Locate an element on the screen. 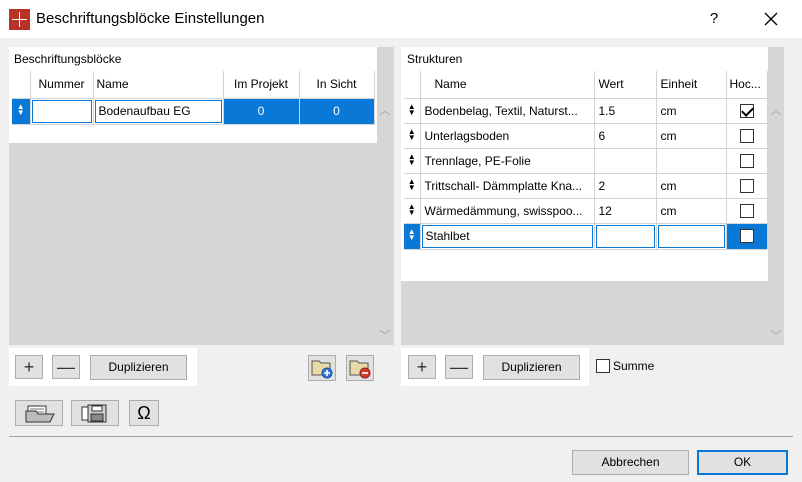 The image size is (802, 482). table-row: ▲ ▼ Wärmedämmung, swisspoo... 12 cm is located at coordinates (586, 211).